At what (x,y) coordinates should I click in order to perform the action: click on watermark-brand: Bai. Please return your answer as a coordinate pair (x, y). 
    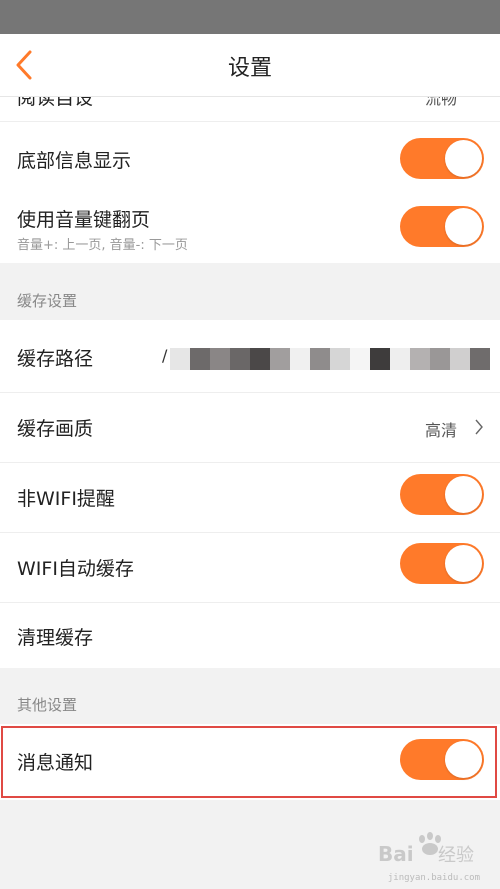
    Looking at the image, I should click on (396, 854).